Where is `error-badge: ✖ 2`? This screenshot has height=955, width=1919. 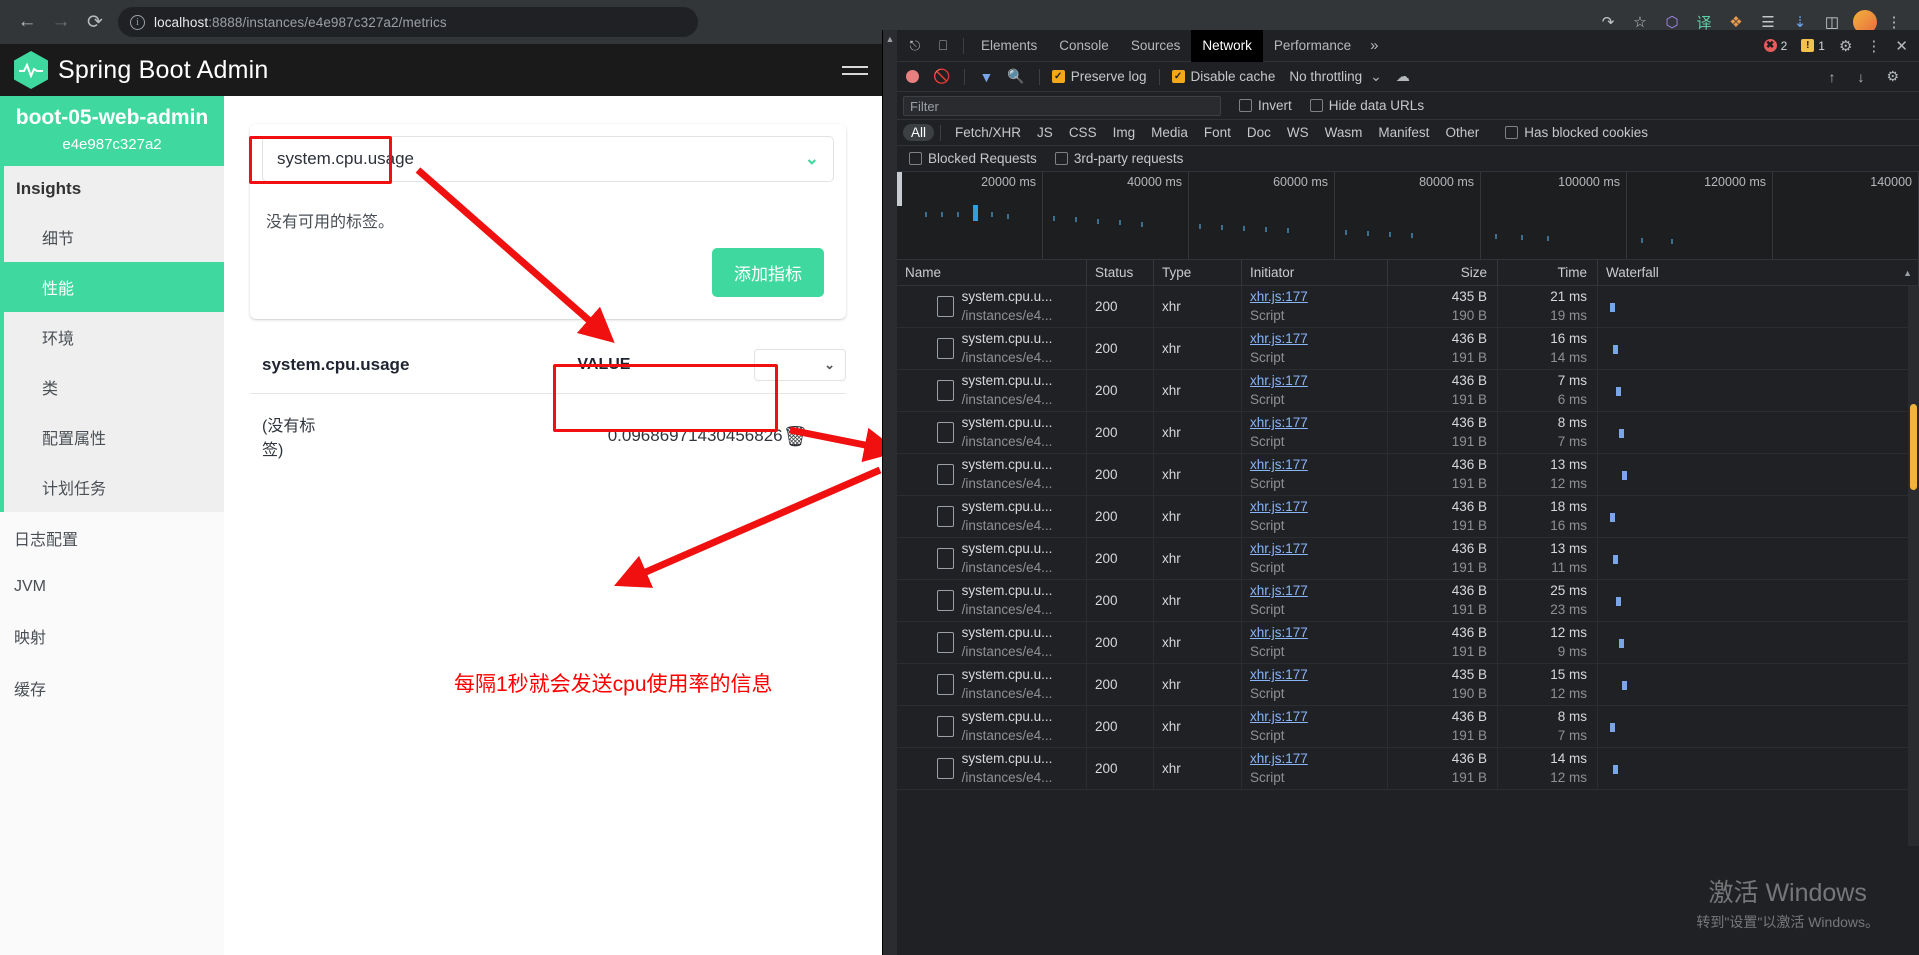 error-badge: ✖ 2 is located at coordinates (1776, 46).